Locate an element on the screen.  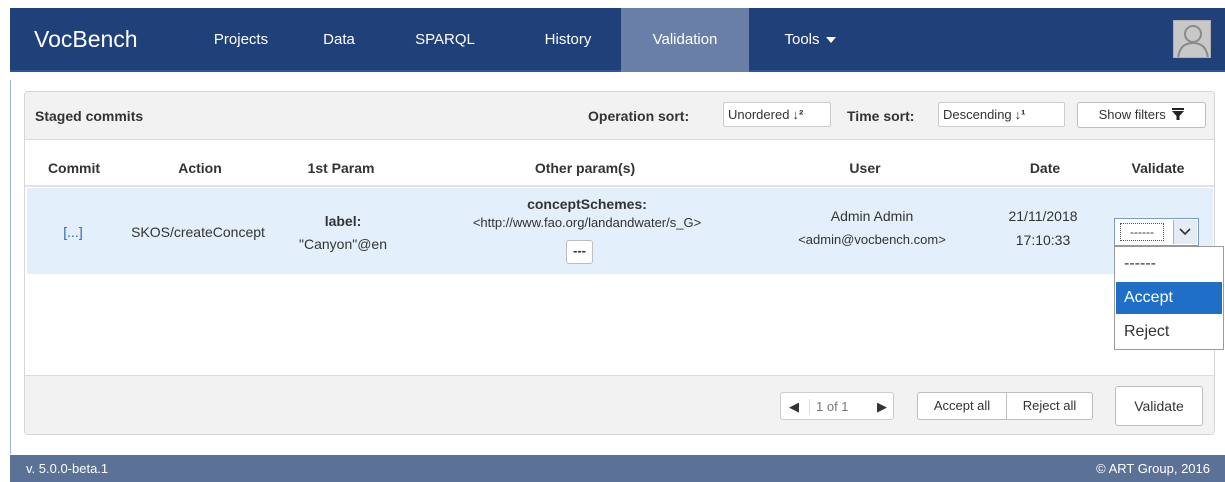
dropdown-option-reject: Reject is located at coordinates (1169, 332).